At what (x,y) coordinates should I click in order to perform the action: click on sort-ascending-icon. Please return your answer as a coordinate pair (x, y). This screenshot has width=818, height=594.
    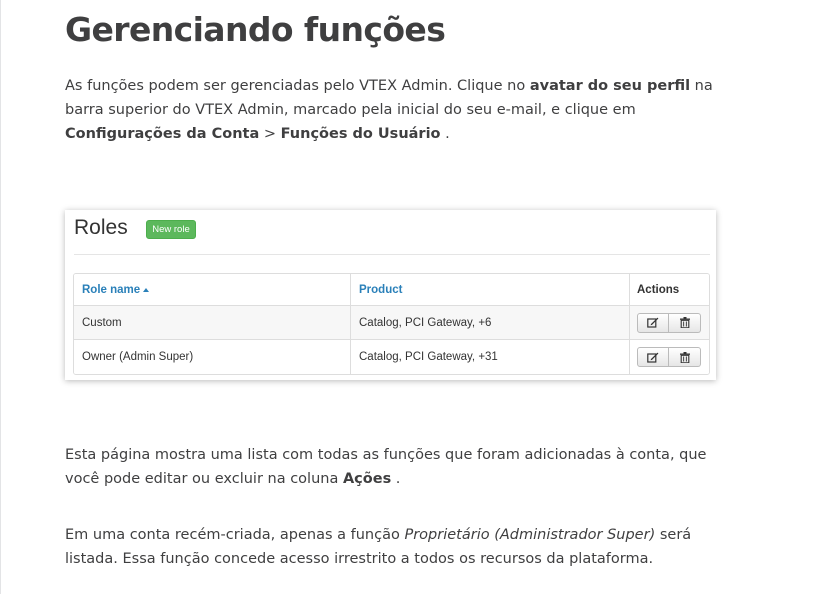
    Looking at the image, I should click on (146, 289).